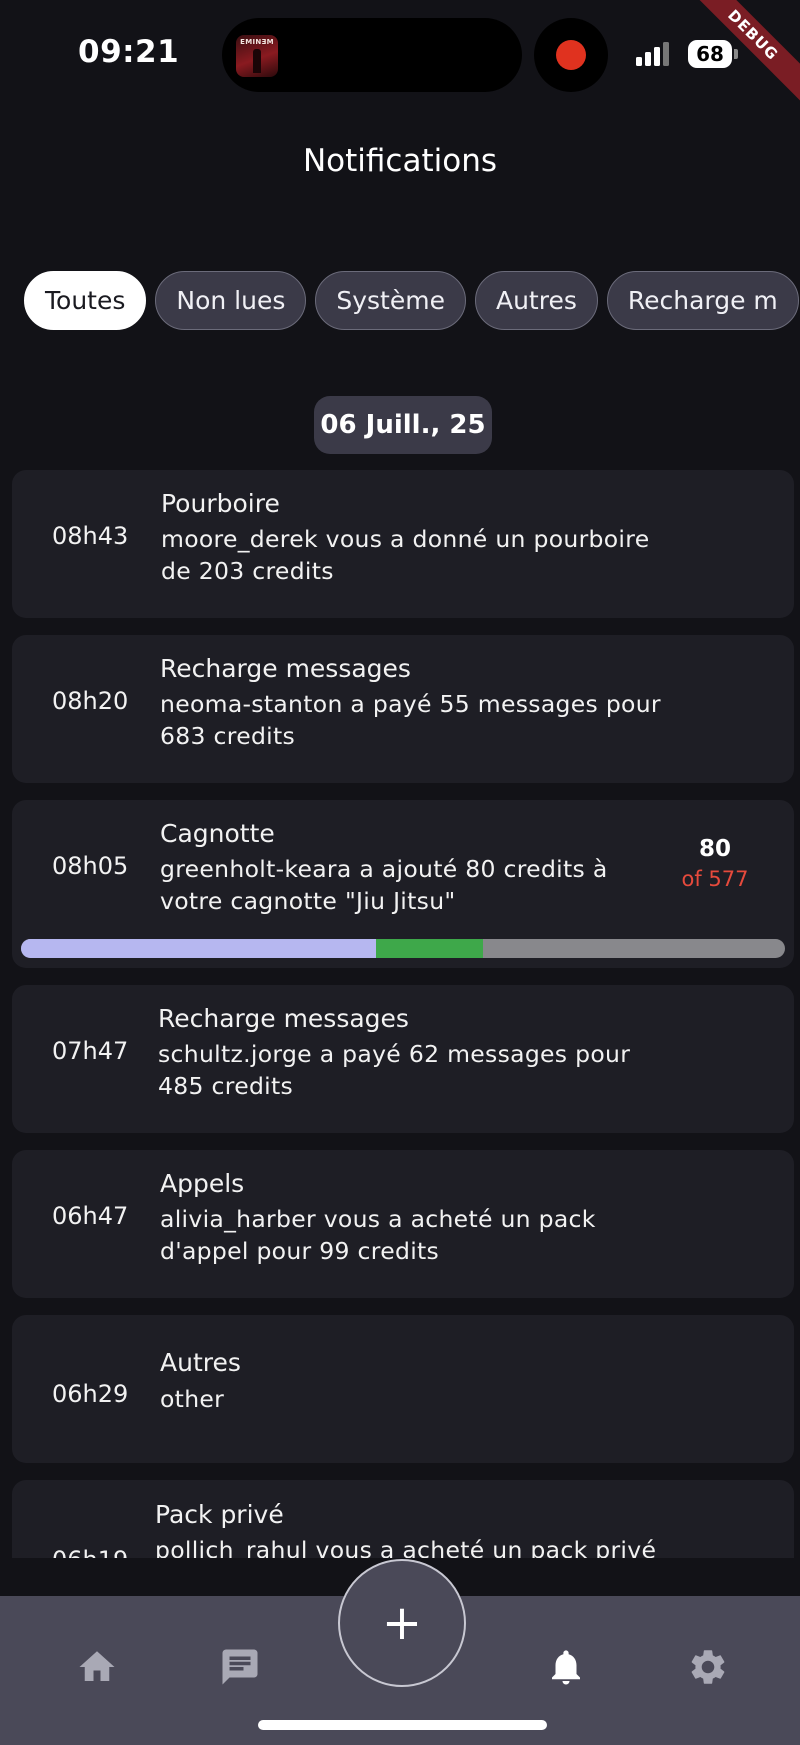 The height and width of the screenshot is (1745, 800). I want to click on home-indicator, so click(402, 1725).